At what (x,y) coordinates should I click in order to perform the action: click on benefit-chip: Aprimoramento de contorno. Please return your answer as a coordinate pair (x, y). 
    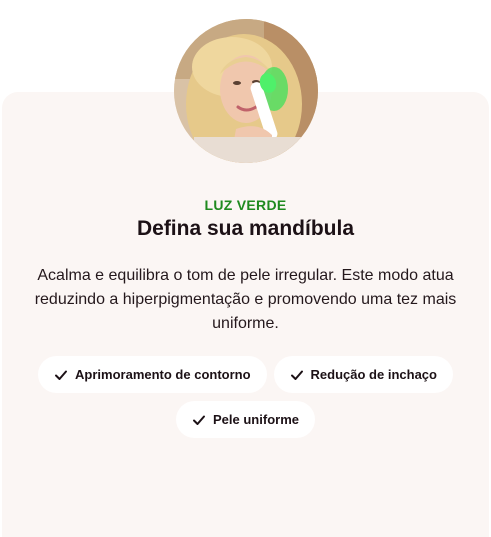
    Looking at the image, I should click on (152, 374).